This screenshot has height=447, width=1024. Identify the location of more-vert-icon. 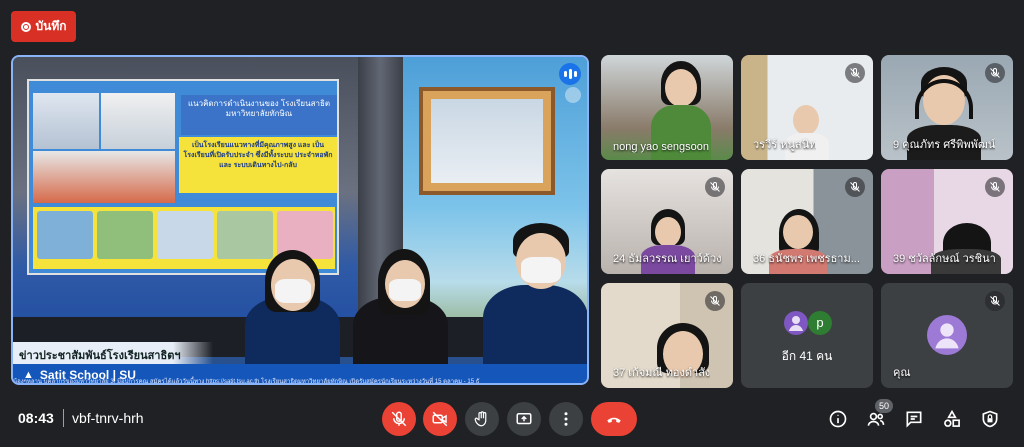
(566, 419).